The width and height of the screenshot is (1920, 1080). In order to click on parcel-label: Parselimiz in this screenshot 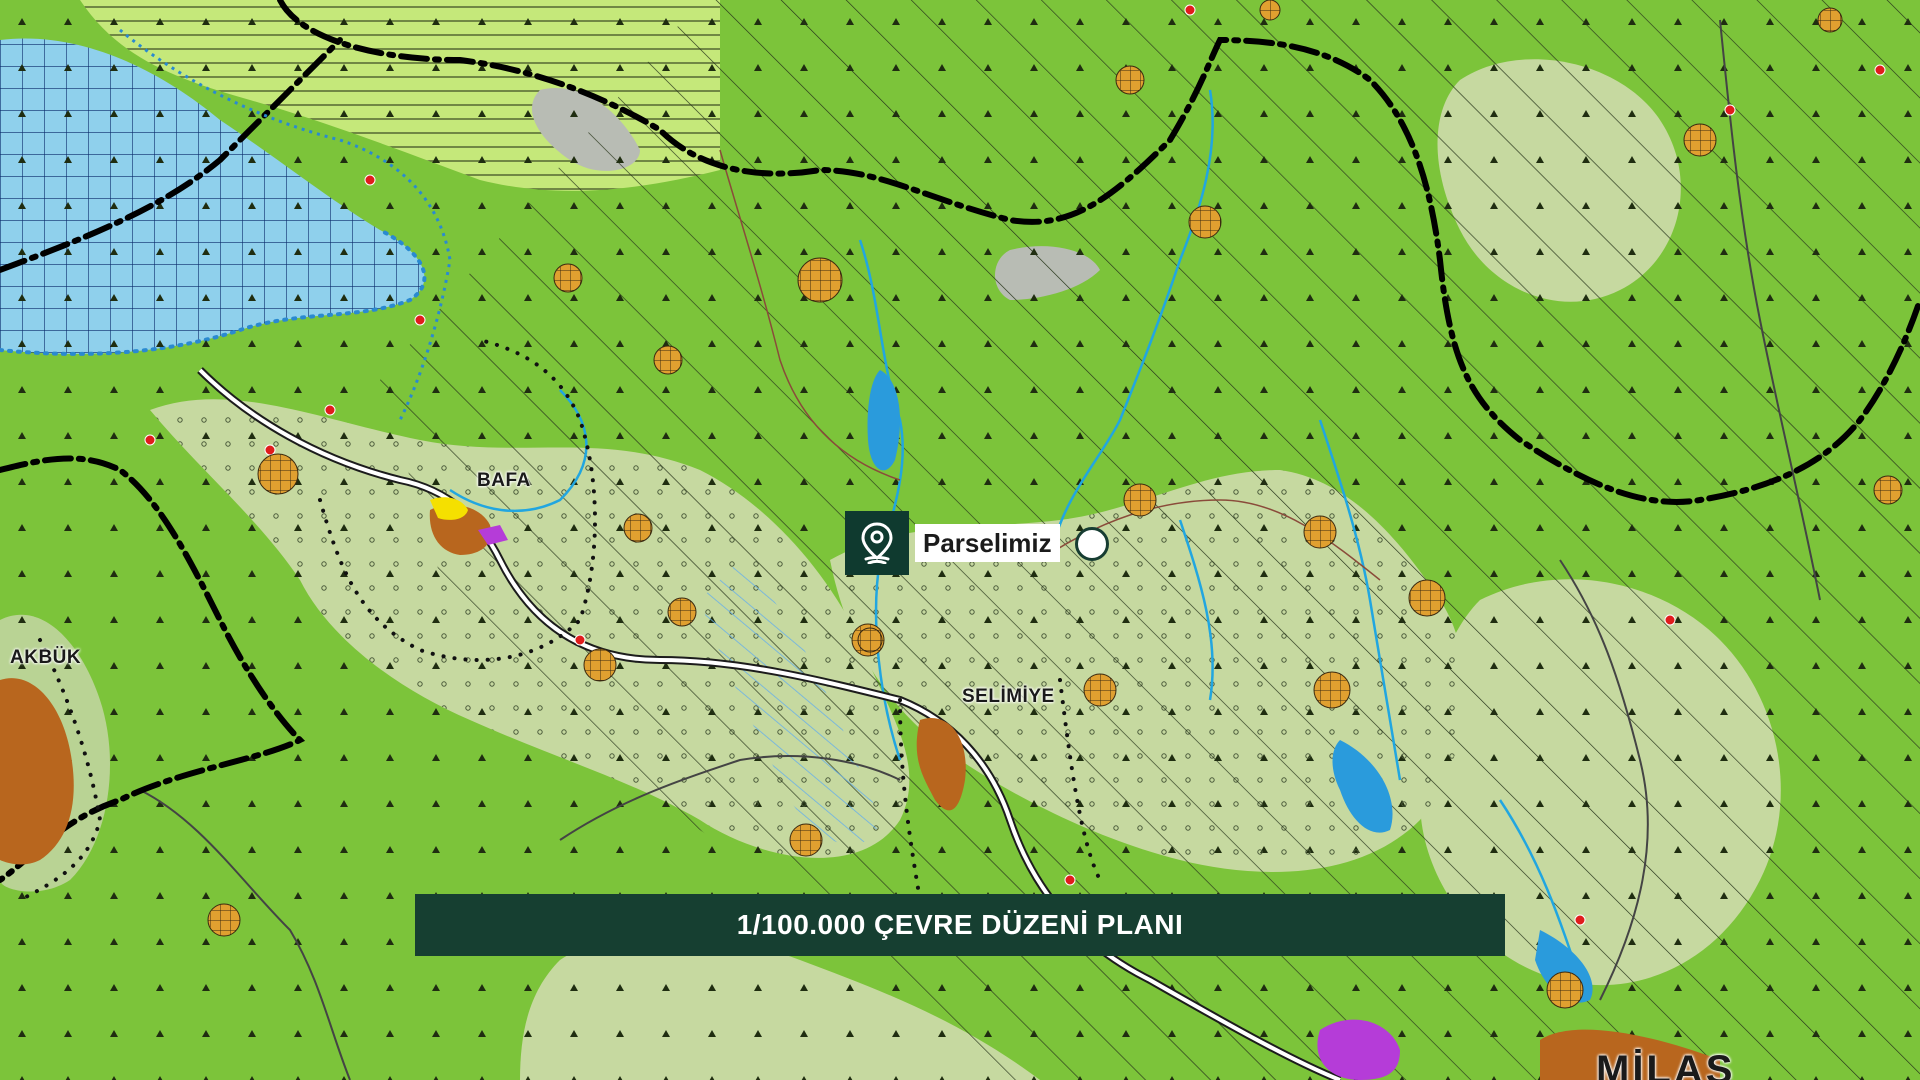, I will do `click(987, 543)`.